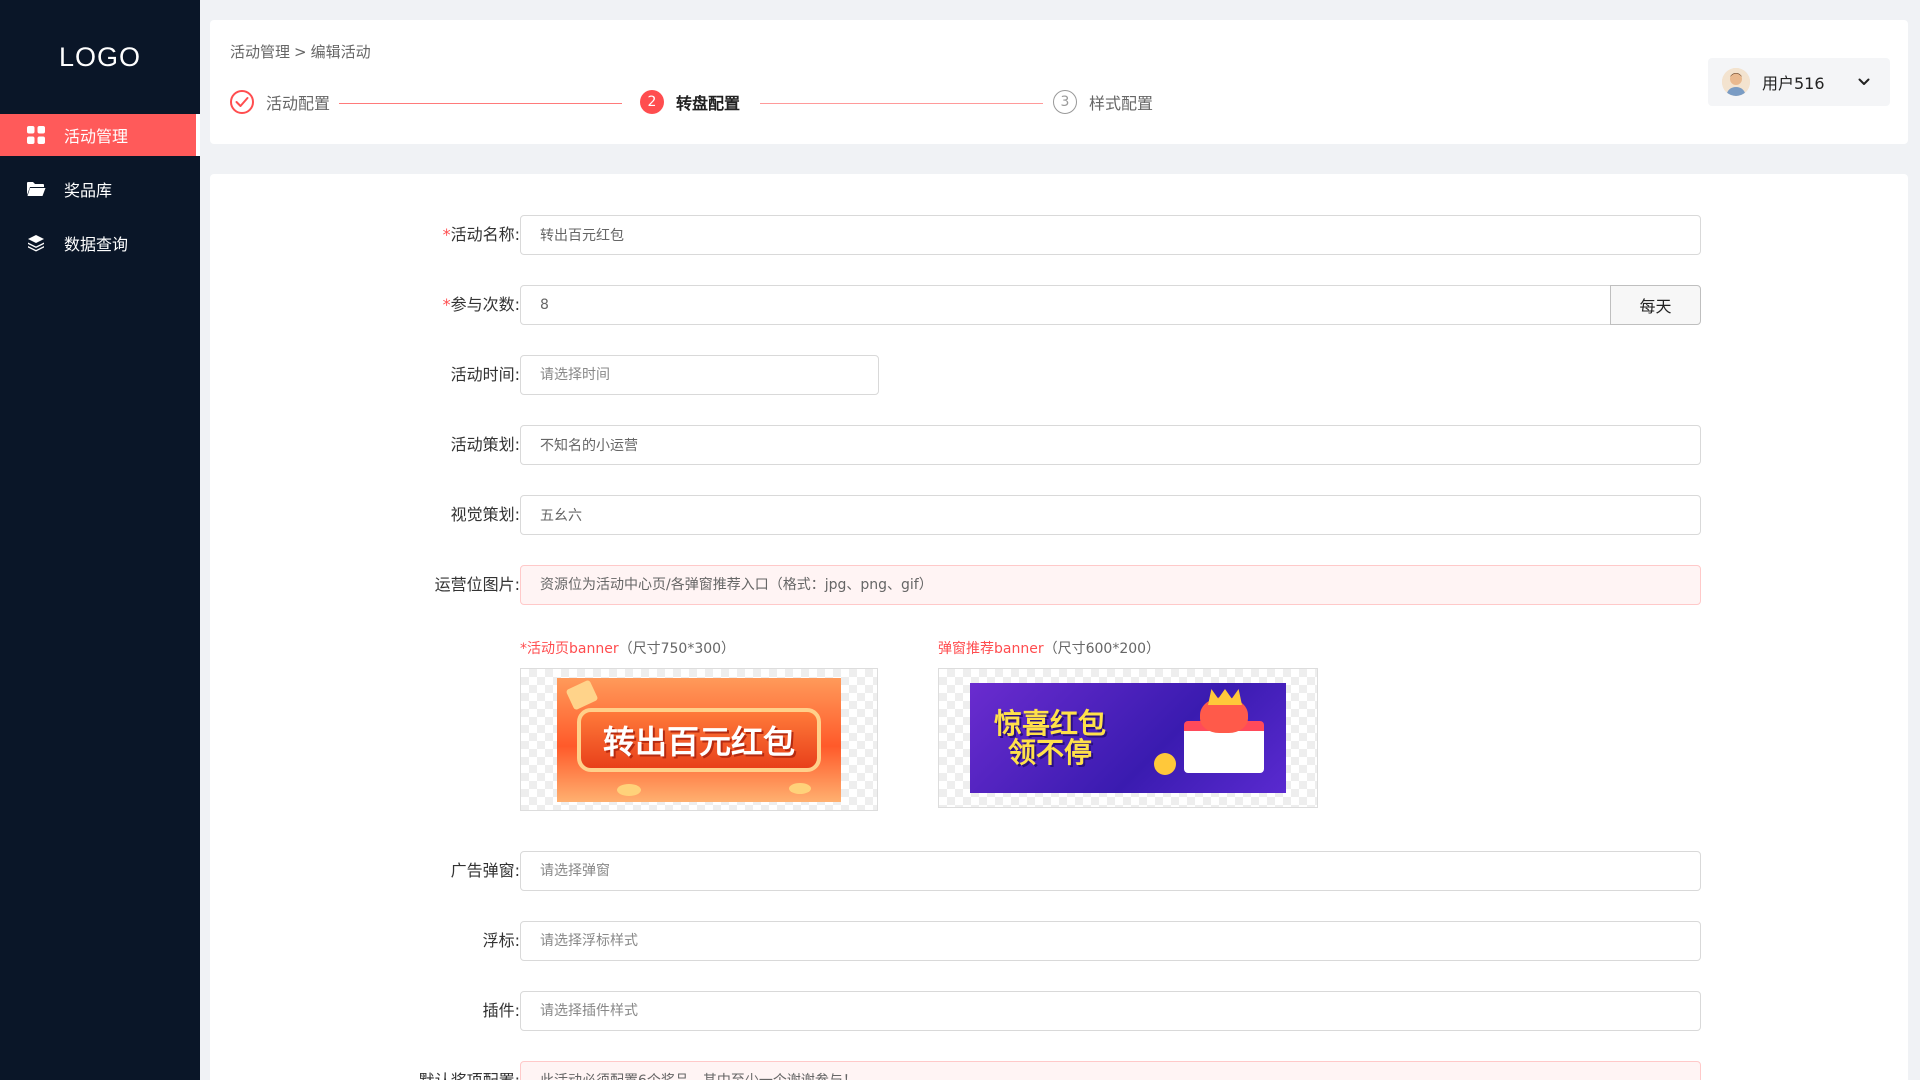 The width and height of the screenshot is (1920, 1080). I want to click on ops-image-label: 运营位图片:, so click(477, 584).